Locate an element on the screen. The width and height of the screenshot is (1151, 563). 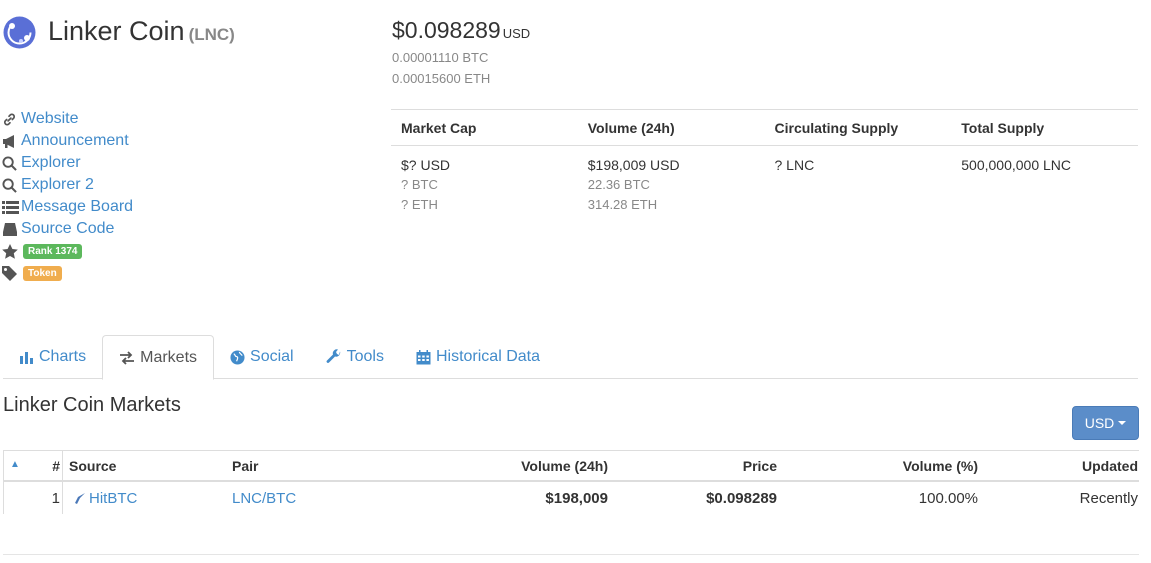
col-source-header: Source is located at coordinates (144, 466).